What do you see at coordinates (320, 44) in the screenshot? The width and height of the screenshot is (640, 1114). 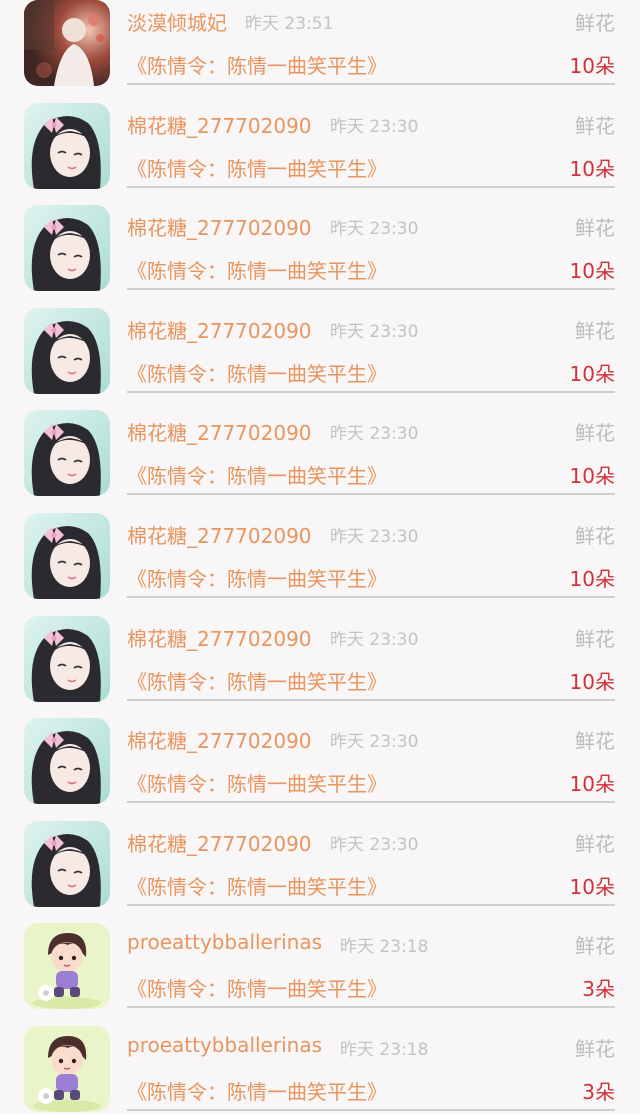 I see `gift-record-row: 淡漠倾城妃 昨天 23:51 鲜花《陈情令：陈情一曲笑平生》 10朵` at bounding box center [320, 44].